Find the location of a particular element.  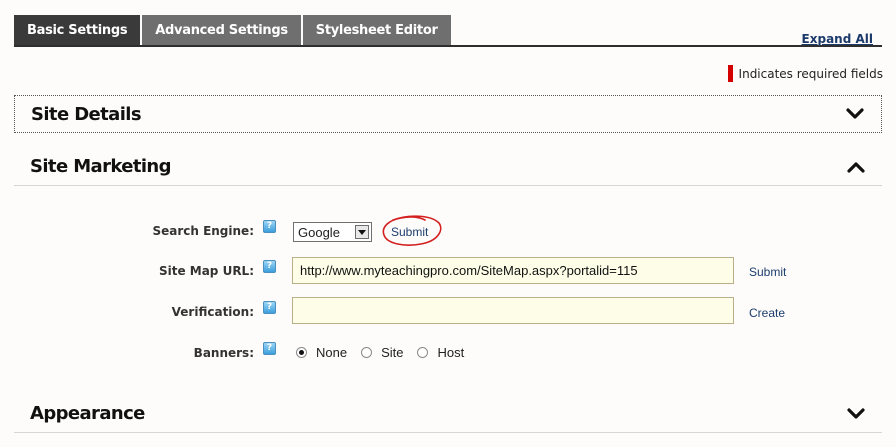

banner-option-site: Site is located at coordinates (382, 352).